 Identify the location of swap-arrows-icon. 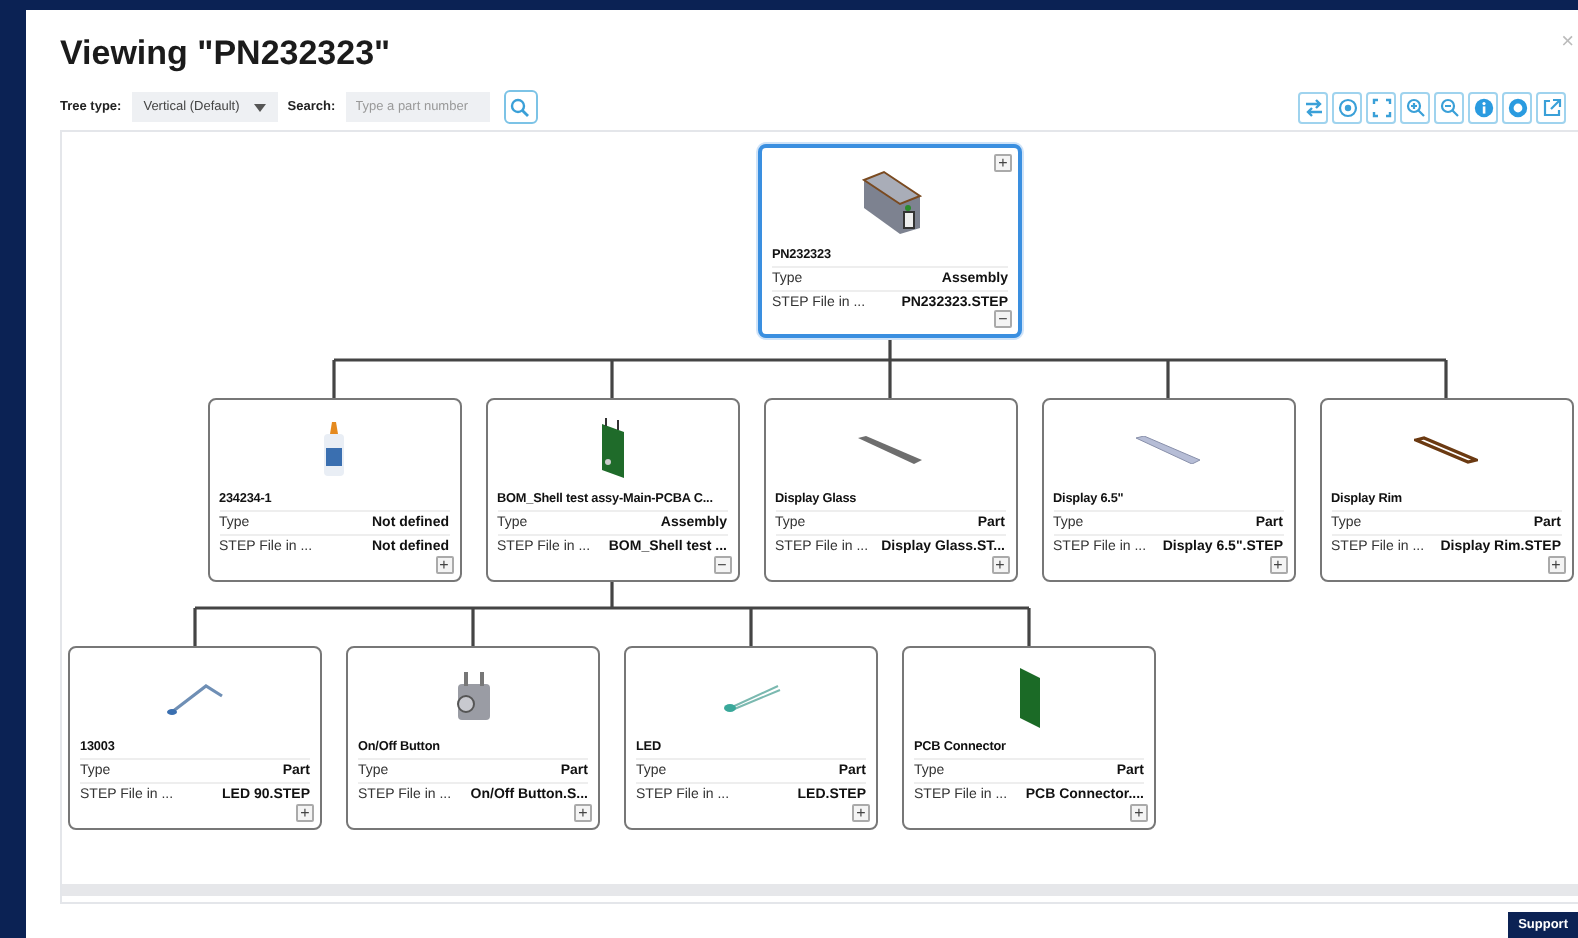
(1313, 107).